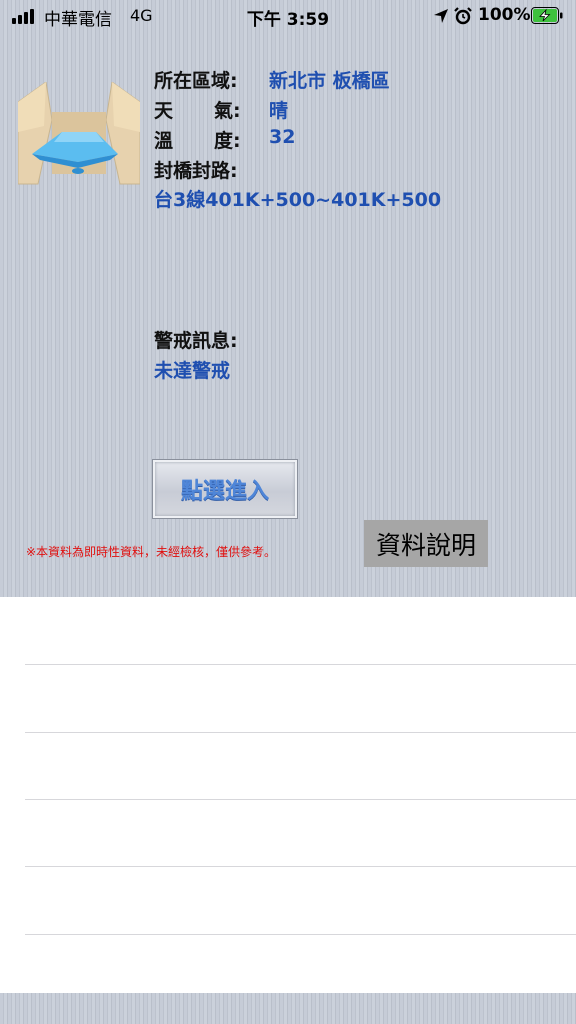 This screenshot has width=576, height=1024. Describe the element at coordinates (288, 1008) in the screenshot. I see `bottom-bar` at that location.